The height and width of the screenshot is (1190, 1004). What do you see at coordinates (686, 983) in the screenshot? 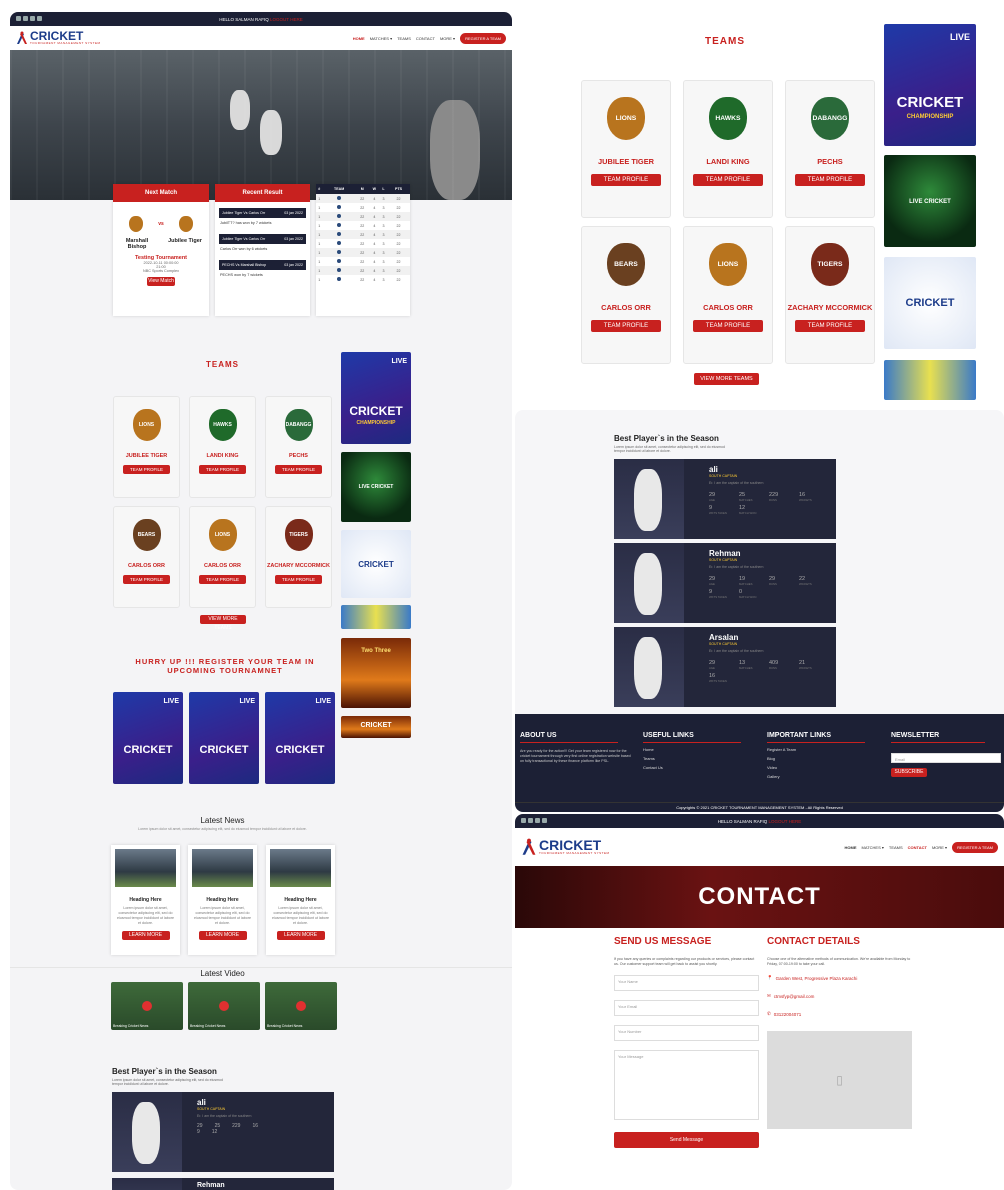
I see `name-input: Your Name` at bounding box center [686, 983].